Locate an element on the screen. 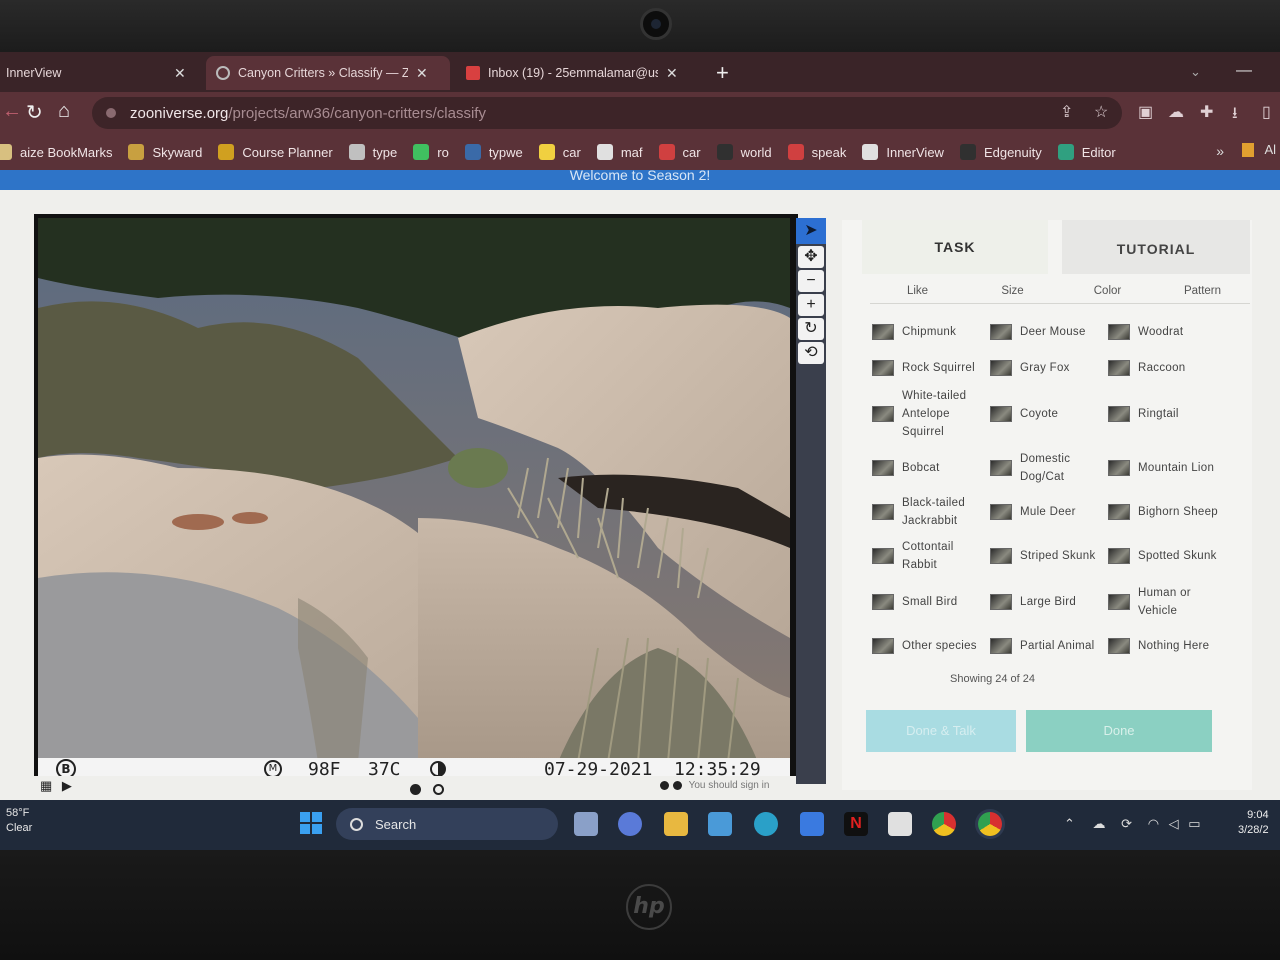  bookmark-item: Edgenuity is located at coordinates (1000, 152).